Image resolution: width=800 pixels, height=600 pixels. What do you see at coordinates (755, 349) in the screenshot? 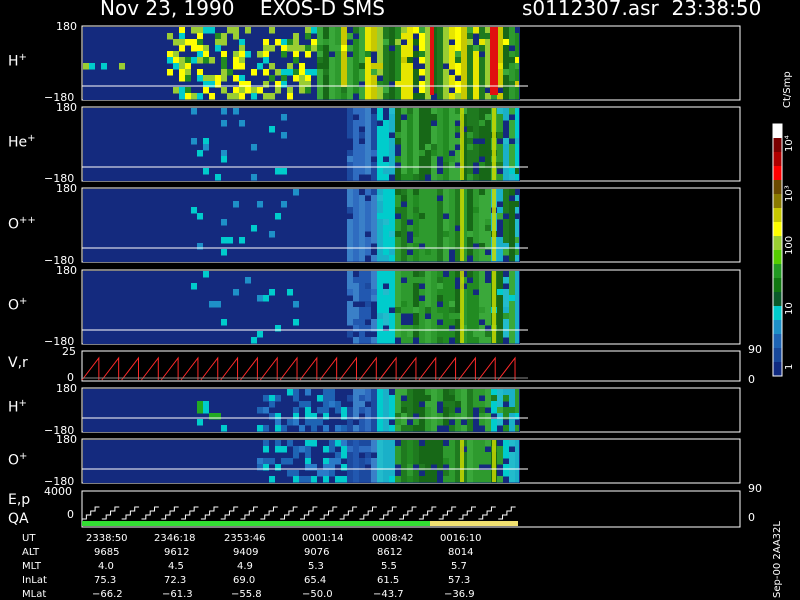
I see `right-tick-top: 90` at bounding box center [755, 349].